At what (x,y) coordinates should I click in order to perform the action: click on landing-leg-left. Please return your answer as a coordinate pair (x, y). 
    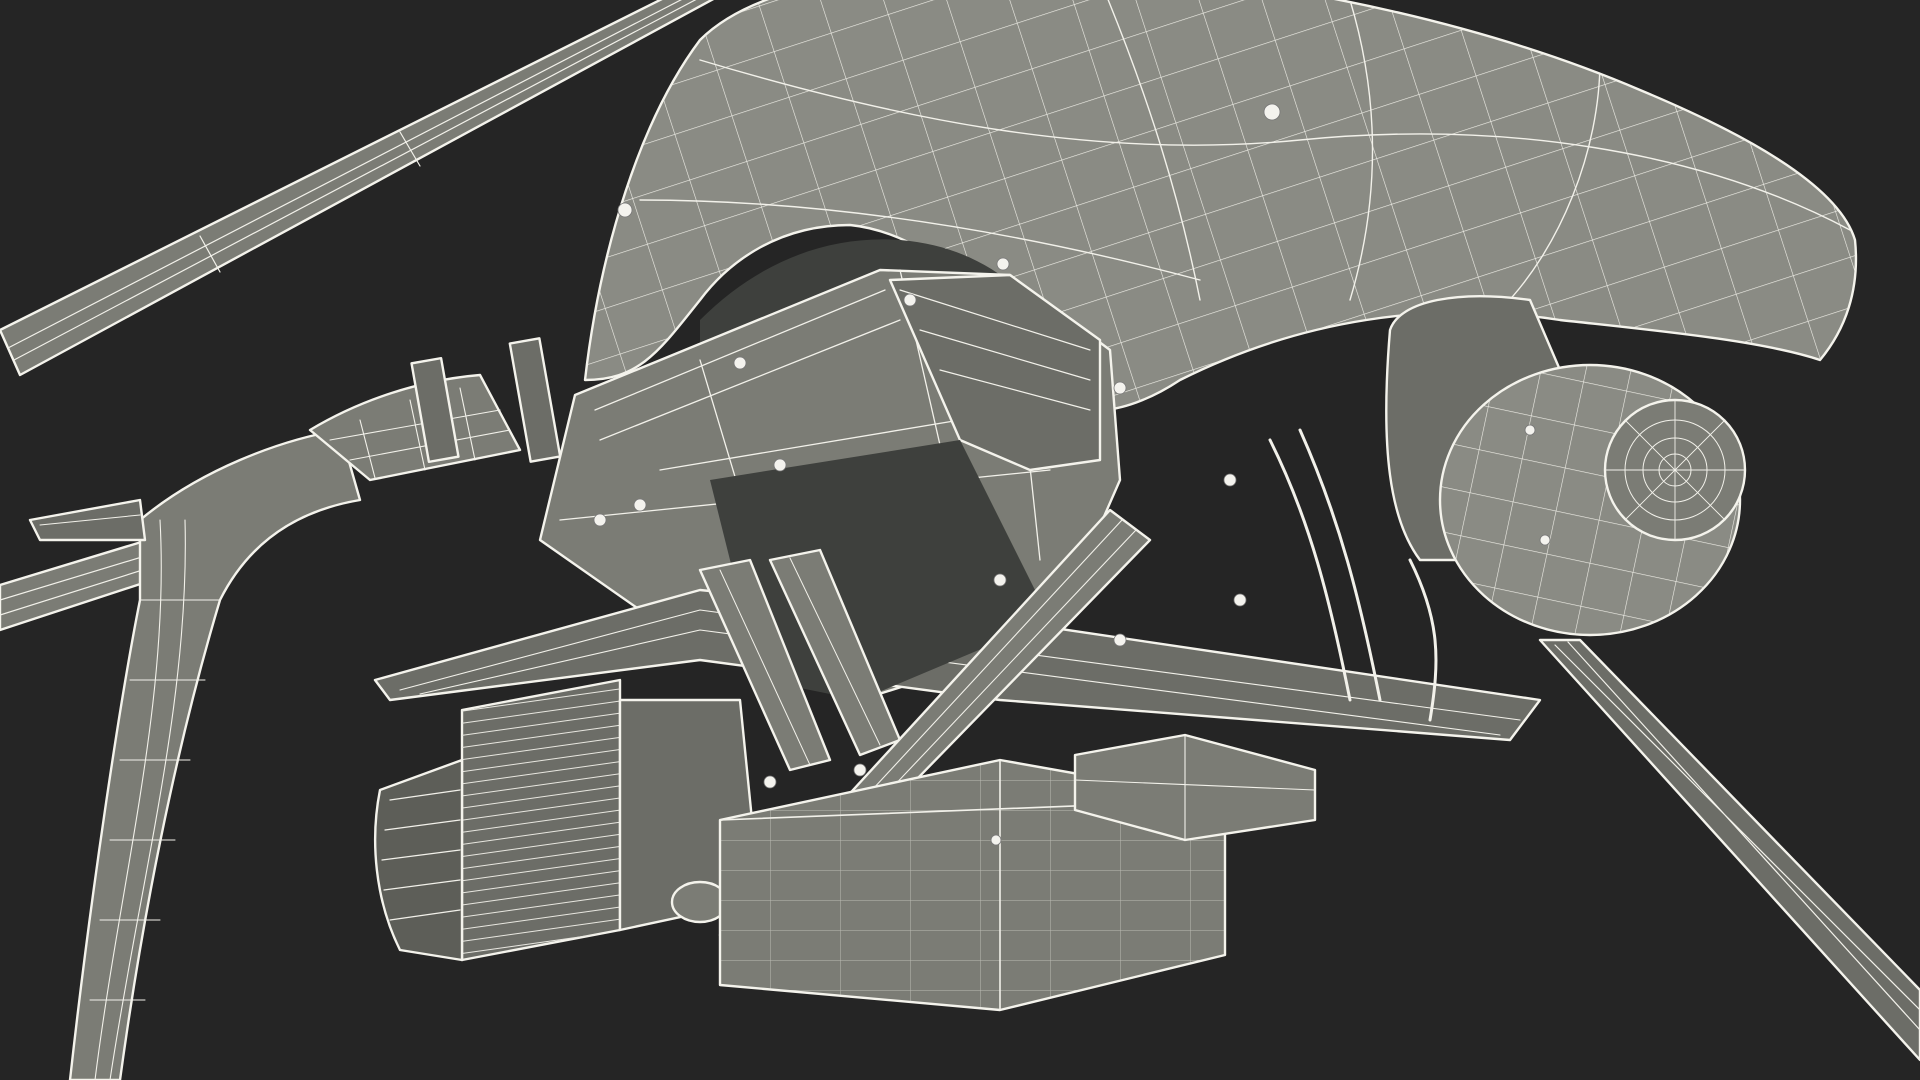
    Looking at the image, I should click on (195, 754).